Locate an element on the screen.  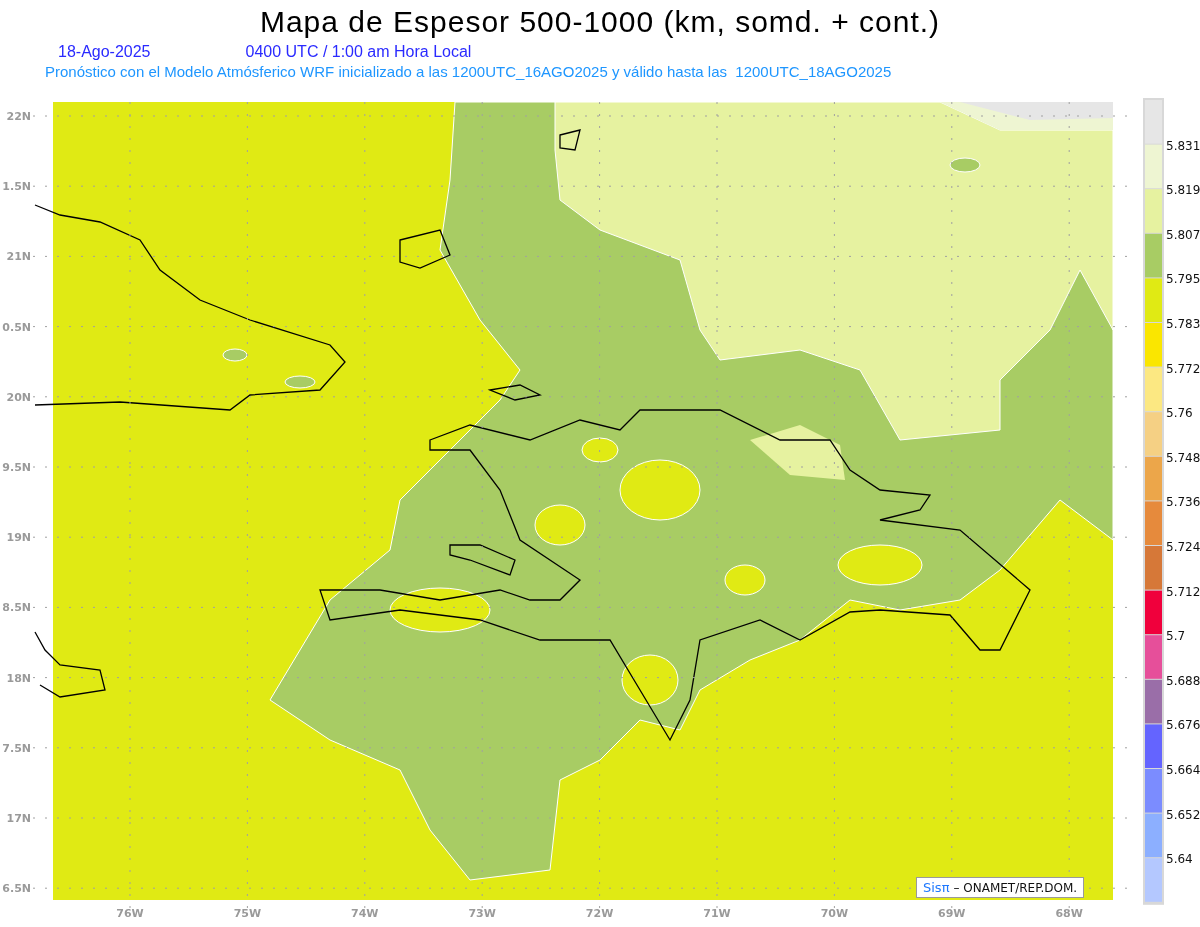
longitude-label: 72W is located at coordinates (599, 913).